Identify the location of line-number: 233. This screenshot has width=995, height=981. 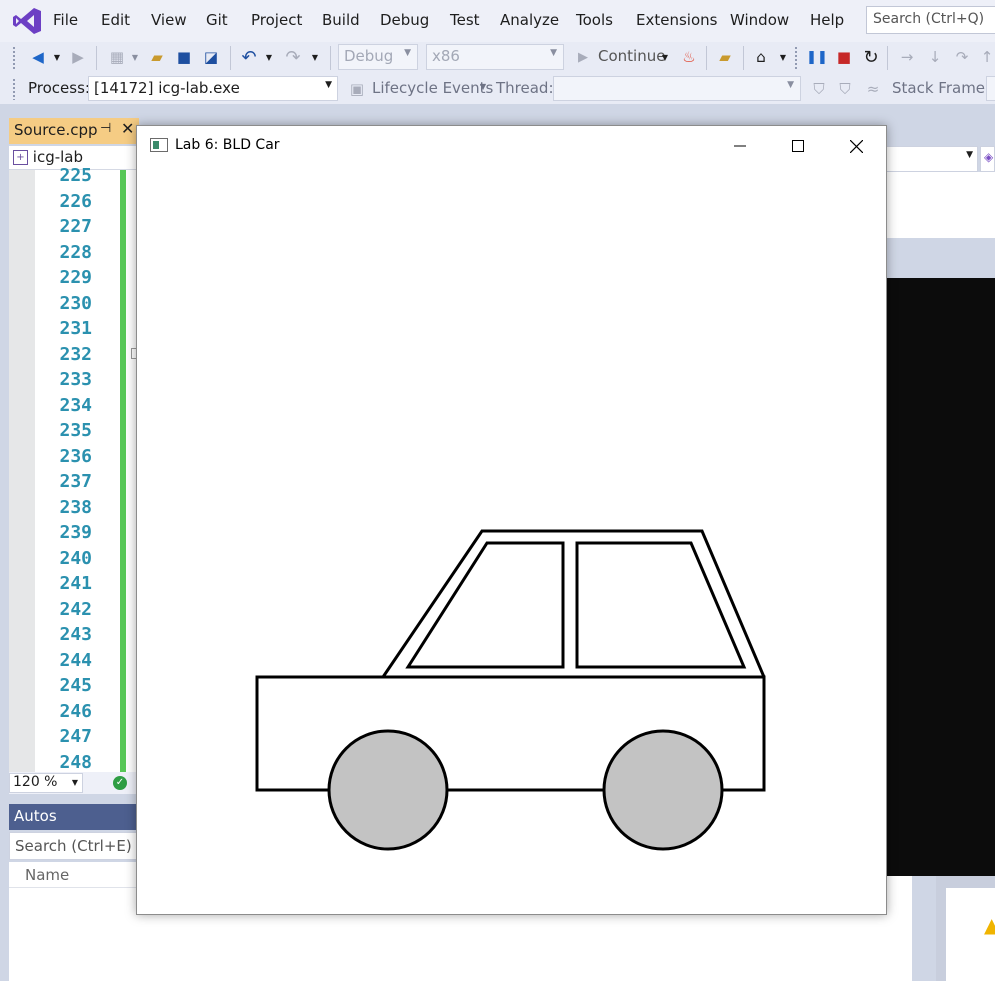
(75, 379).